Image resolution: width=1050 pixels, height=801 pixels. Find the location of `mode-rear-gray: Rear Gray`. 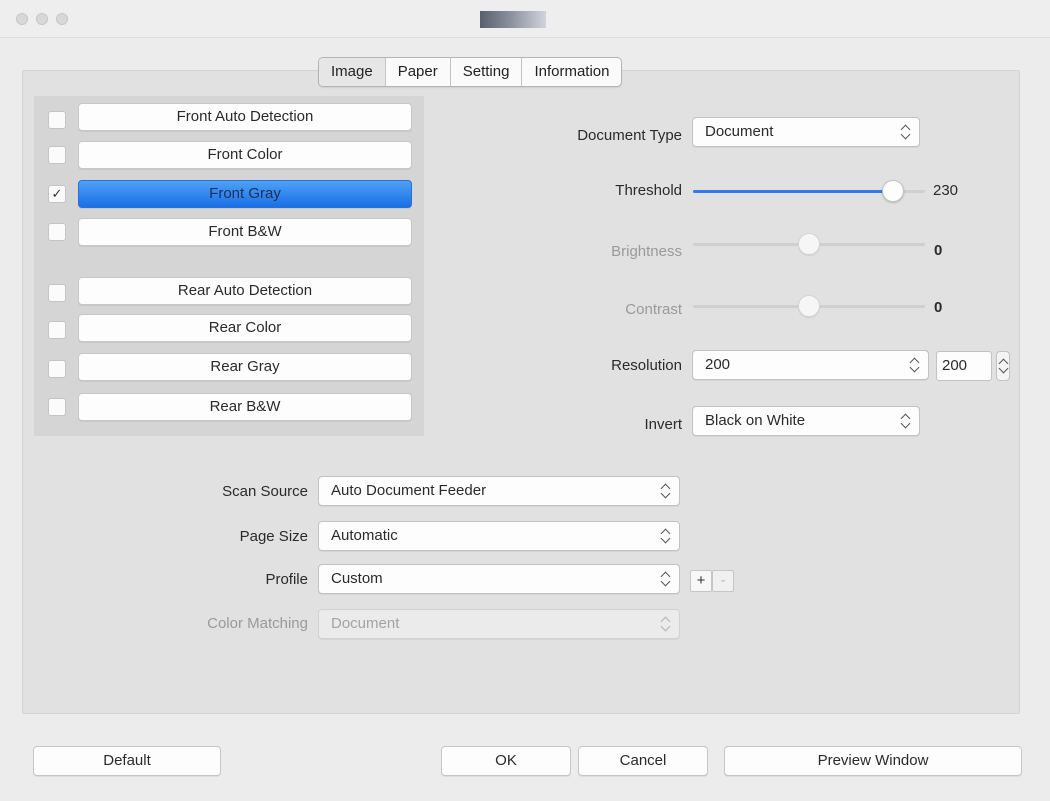

mode-rear-gray: Rear Gray is located at coordinates (245, 367).